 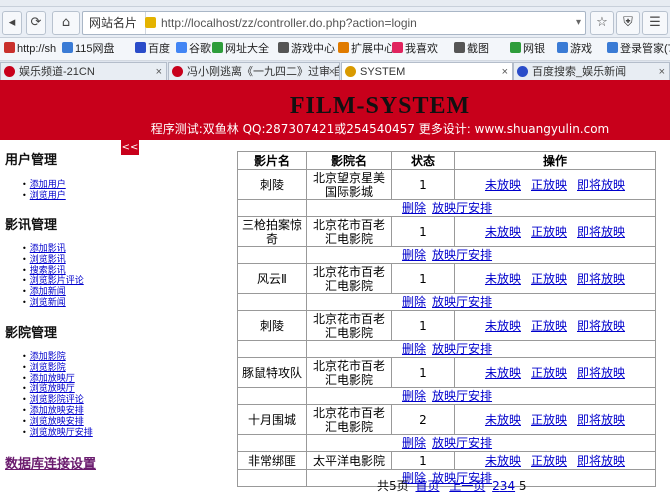 I want to click on sidebar-list-item: 添加放映厅, so click(x=57, y=379).